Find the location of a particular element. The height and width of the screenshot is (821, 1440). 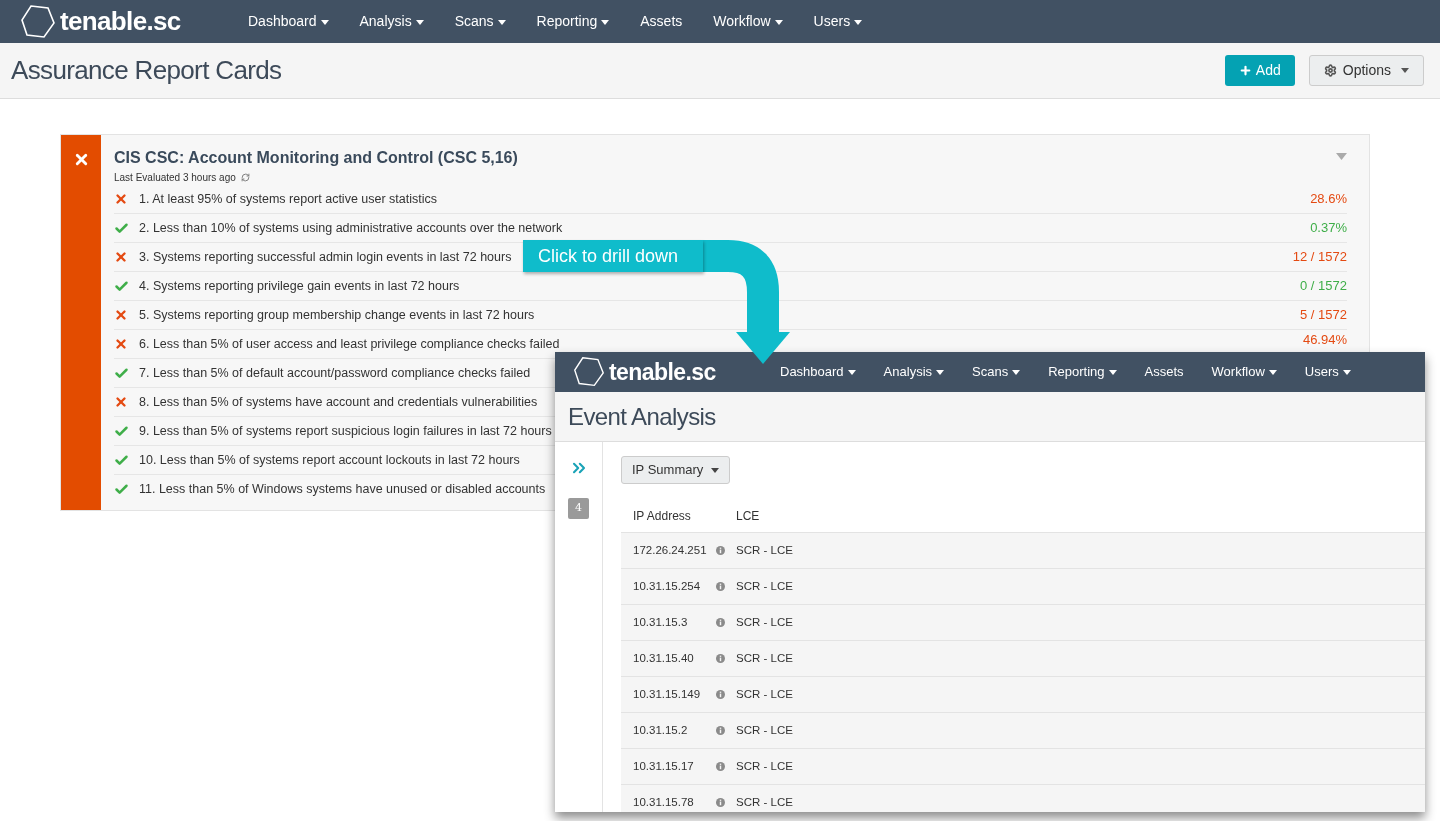

options-button: Options is located at coordinates (1366, 70).